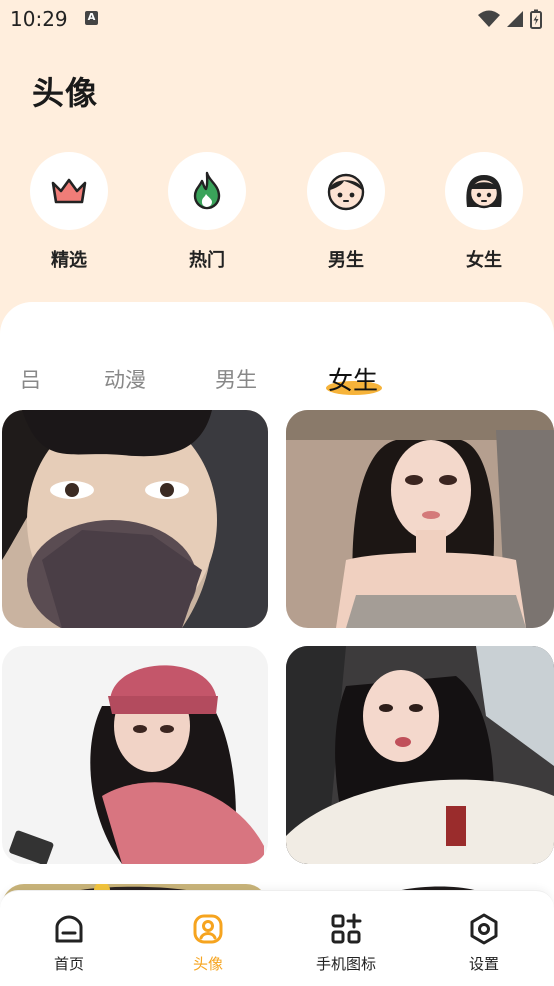 This screenshot has height=986, width=554. I want to click on apps-icon, so click(346, 928).